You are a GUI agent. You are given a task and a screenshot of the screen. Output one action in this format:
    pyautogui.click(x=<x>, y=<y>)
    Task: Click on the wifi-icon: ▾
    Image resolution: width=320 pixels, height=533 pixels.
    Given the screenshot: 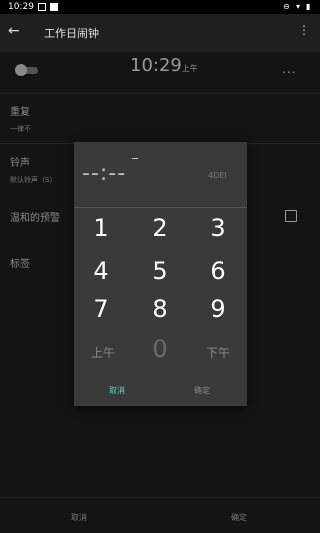 What is the action you would take?
    pyautogui.click(x=298, y=6)
    